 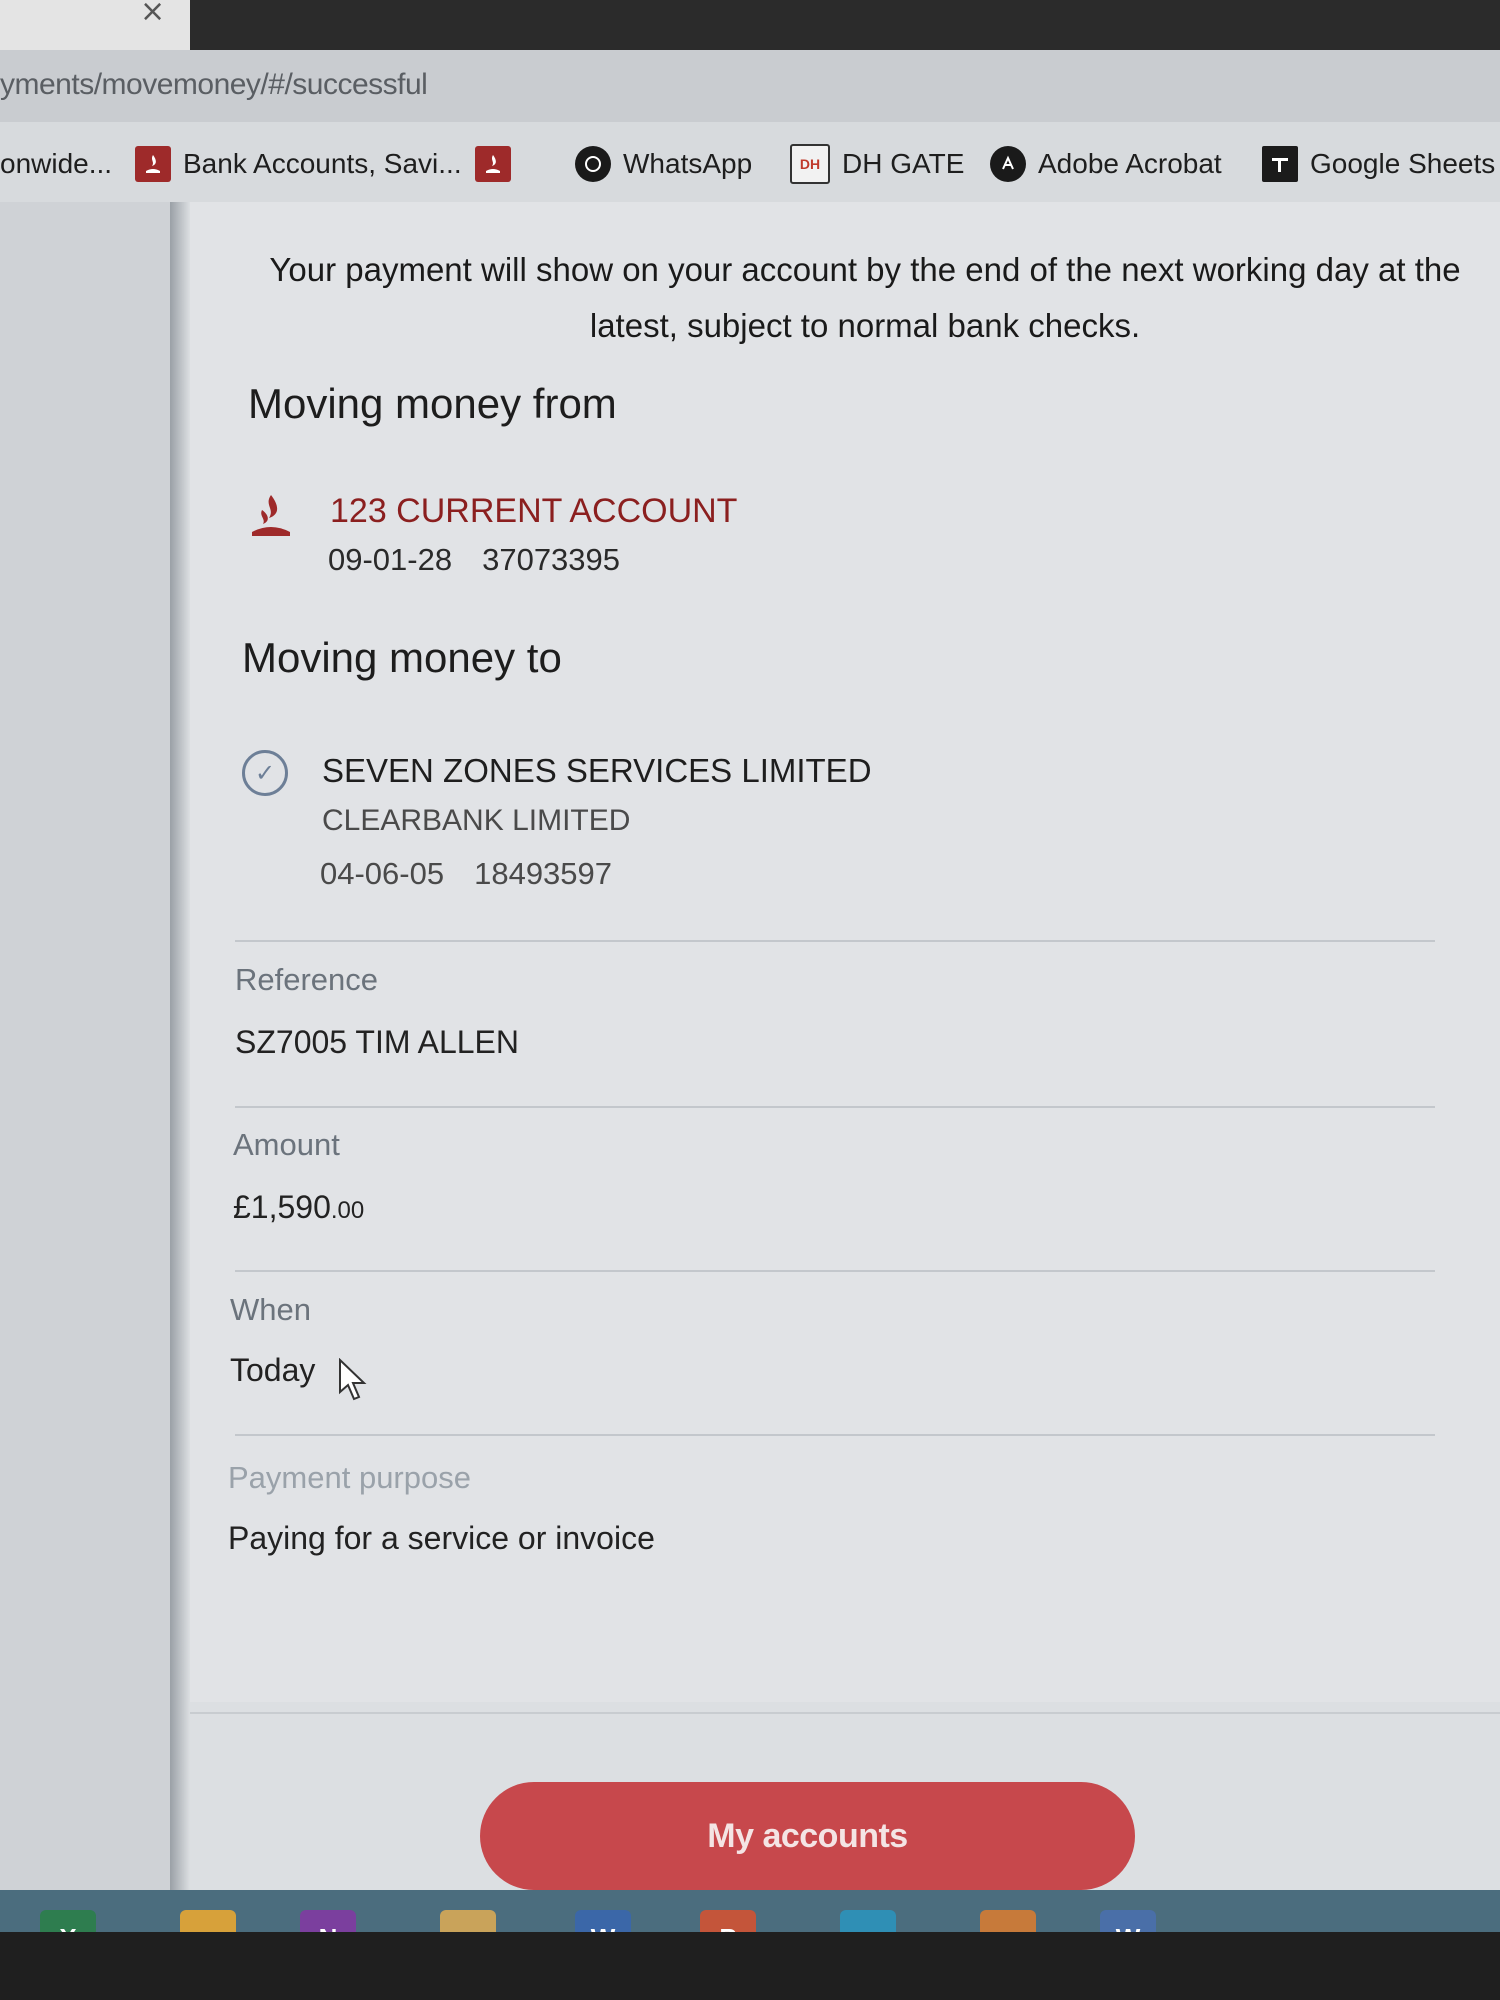 What do you see at coordinates (476, 820) in the screenshot?
I see `payee-bank-name: CLEARBANK LIMITED` at bounding box center [476, 820].